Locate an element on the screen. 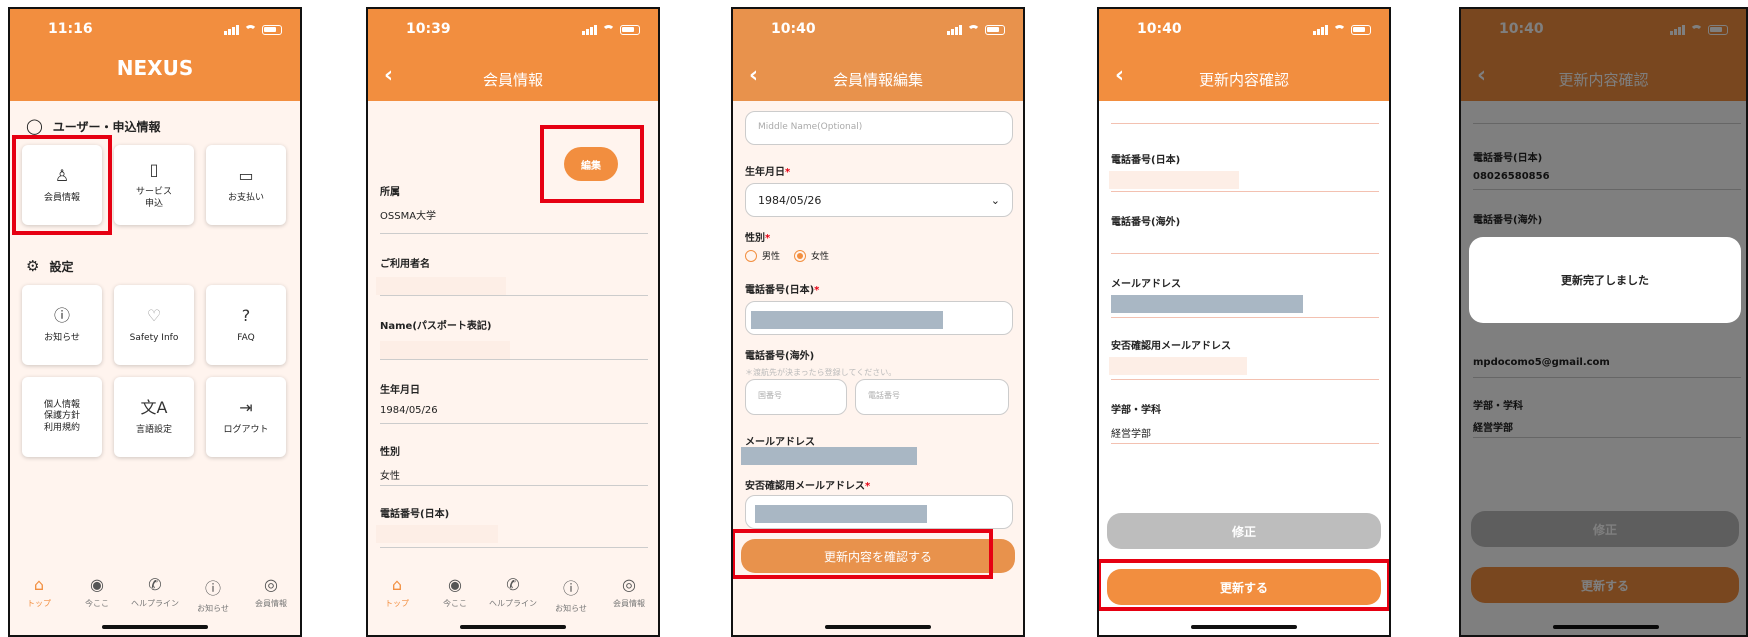 Image resolution: width=1748 pixels, height=637 pixels. card-icon: ▭ is located at coordinates (246, 175).